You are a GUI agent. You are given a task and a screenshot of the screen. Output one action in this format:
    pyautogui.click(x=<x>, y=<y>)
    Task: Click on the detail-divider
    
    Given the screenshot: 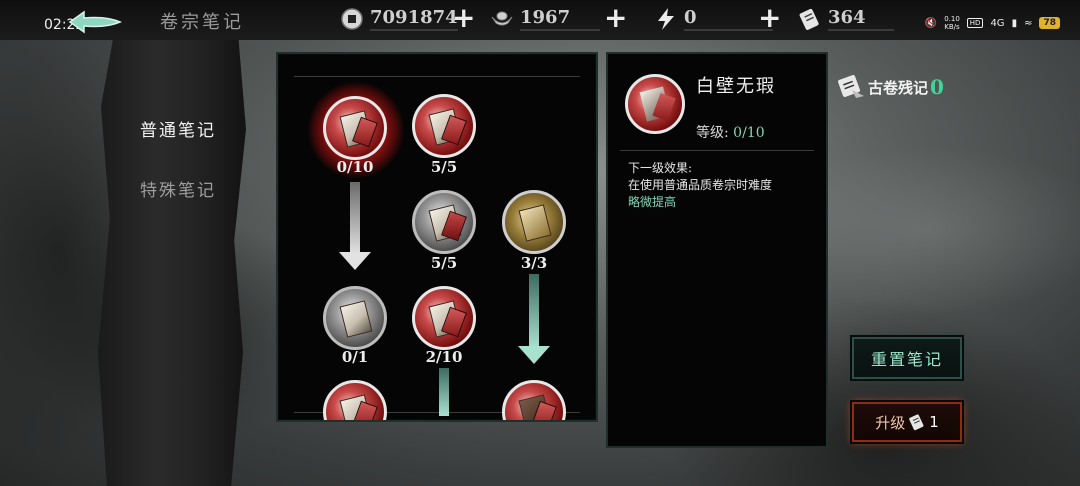 What is the action you would take?
    pyautogui.click(x=717, y=150)
    